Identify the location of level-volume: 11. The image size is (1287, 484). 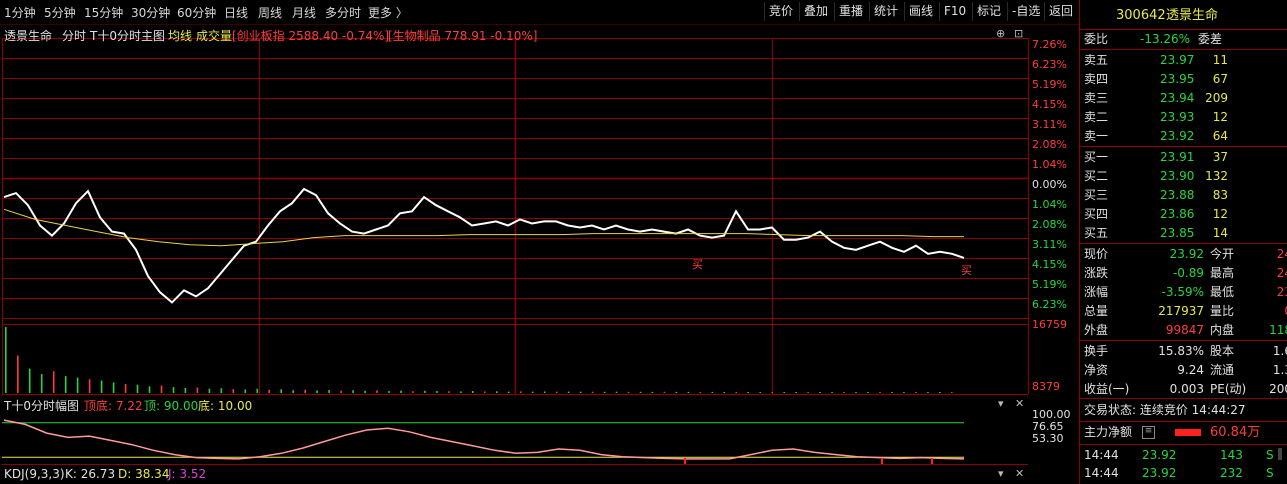
(1220, 60).